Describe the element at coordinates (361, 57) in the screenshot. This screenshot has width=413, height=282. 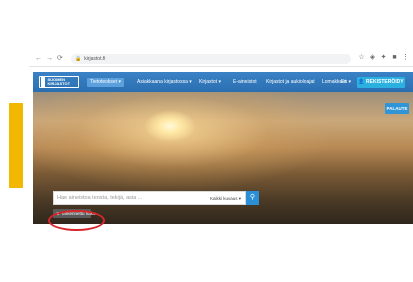
I see `star-icon: ☆` at that location.